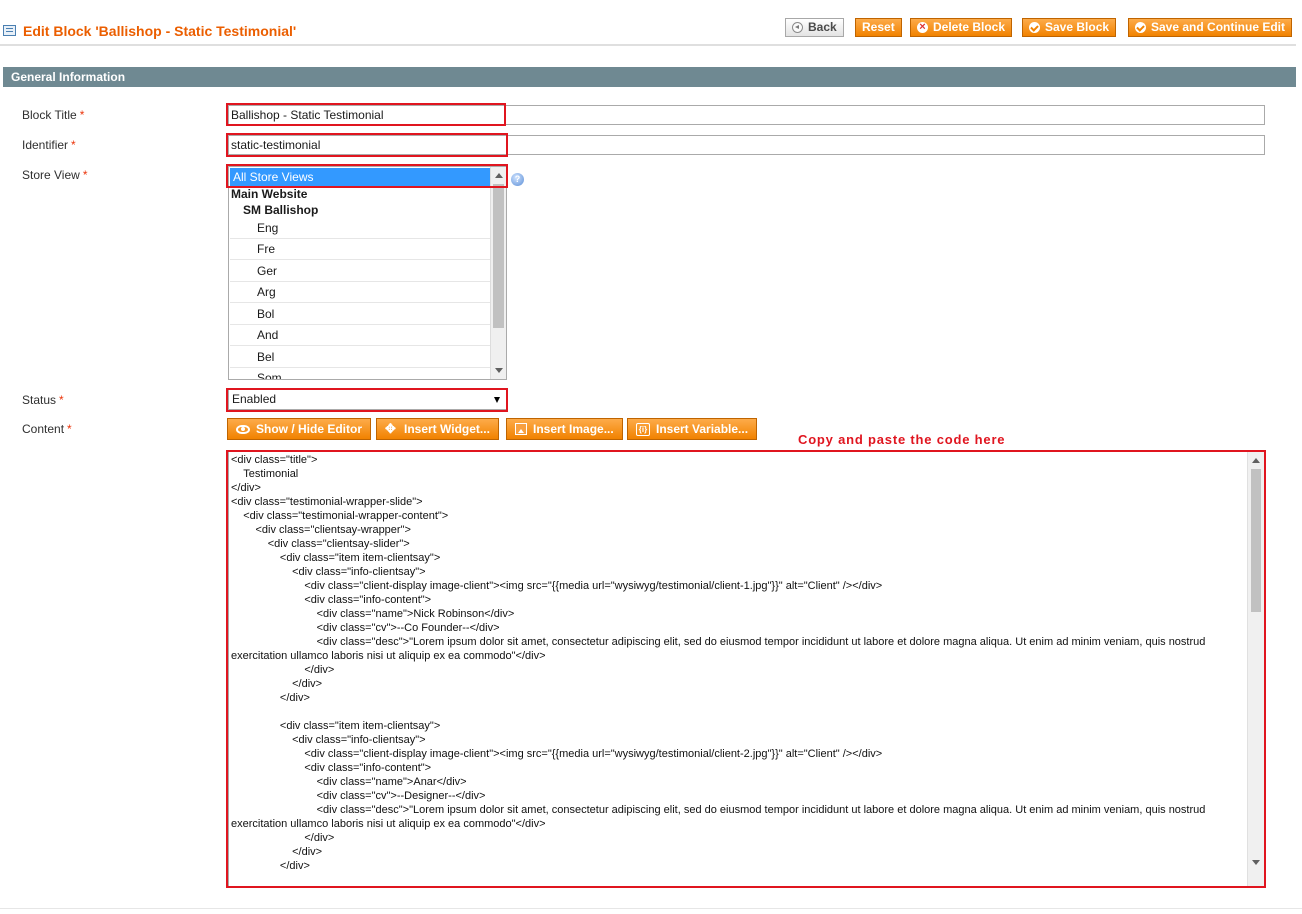 The width and height of the screenshot is (1302, 914). What do you see at coordinates (746, 145) in the screenshot?
I see `identifier-input` at bounding box center [746, 145].